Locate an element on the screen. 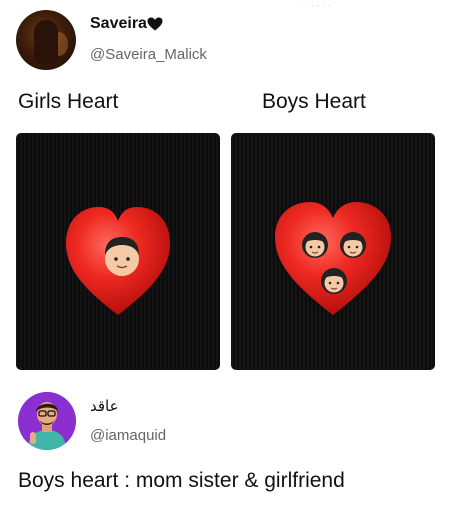  red-heart-icon is located at coordinates (333, 258).